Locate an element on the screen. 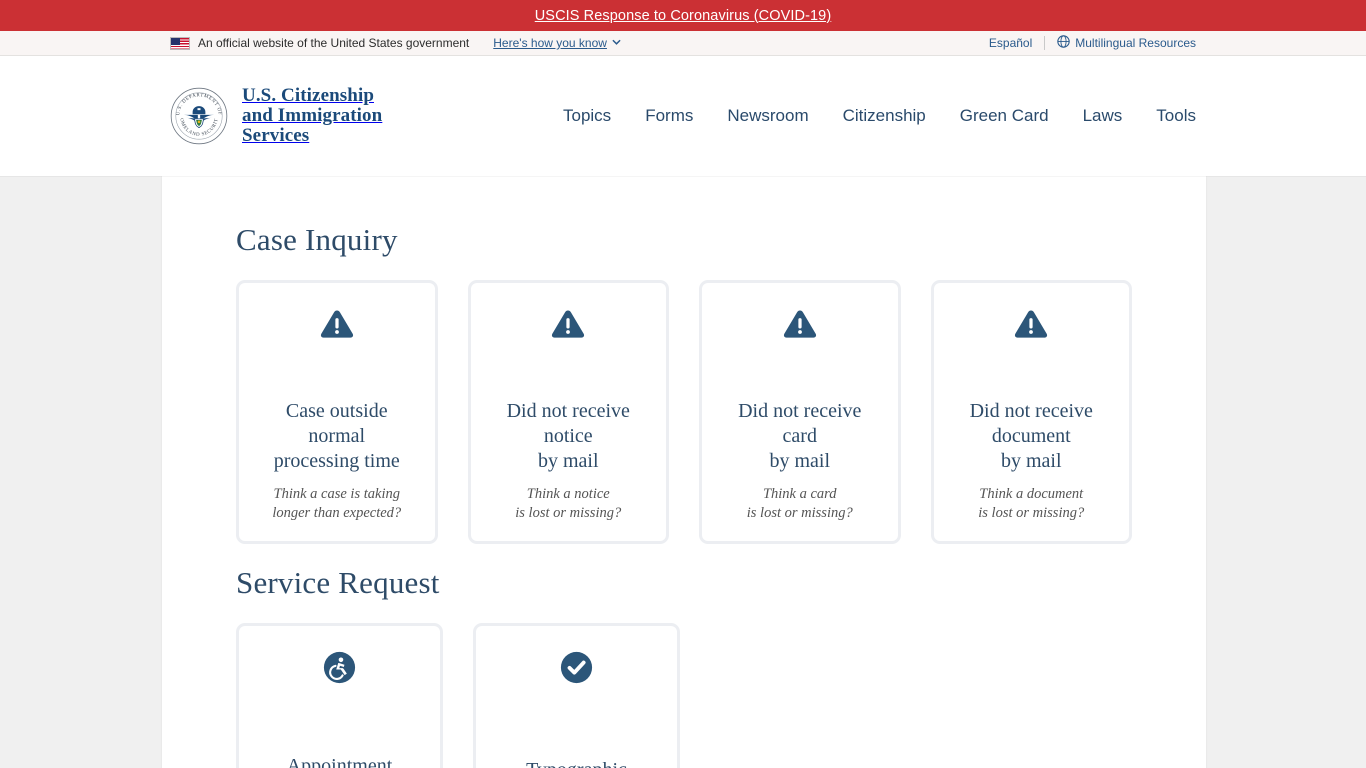  card-title: Did not receive document by mail is located at coordinates (1031, 436).